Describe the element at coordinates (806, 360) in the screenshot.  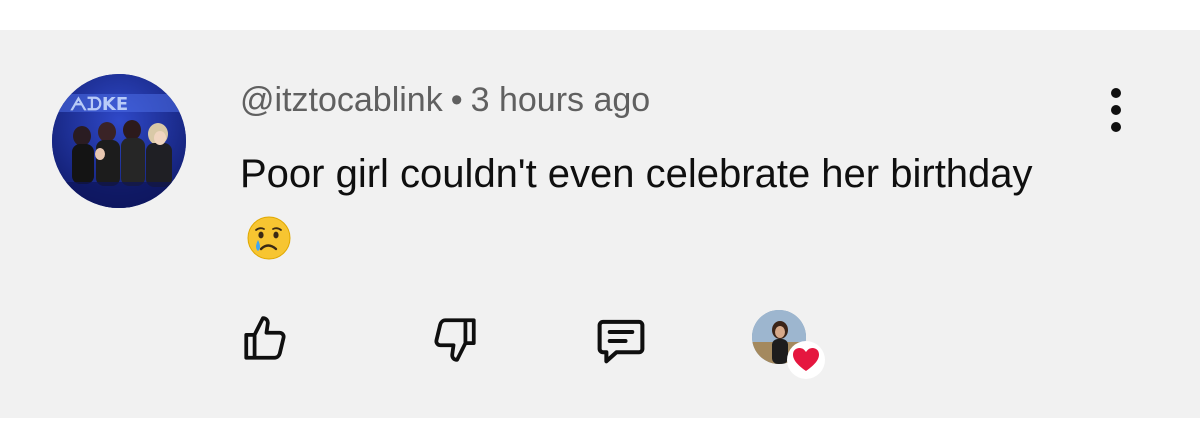
I see `heart-icon` at that location.